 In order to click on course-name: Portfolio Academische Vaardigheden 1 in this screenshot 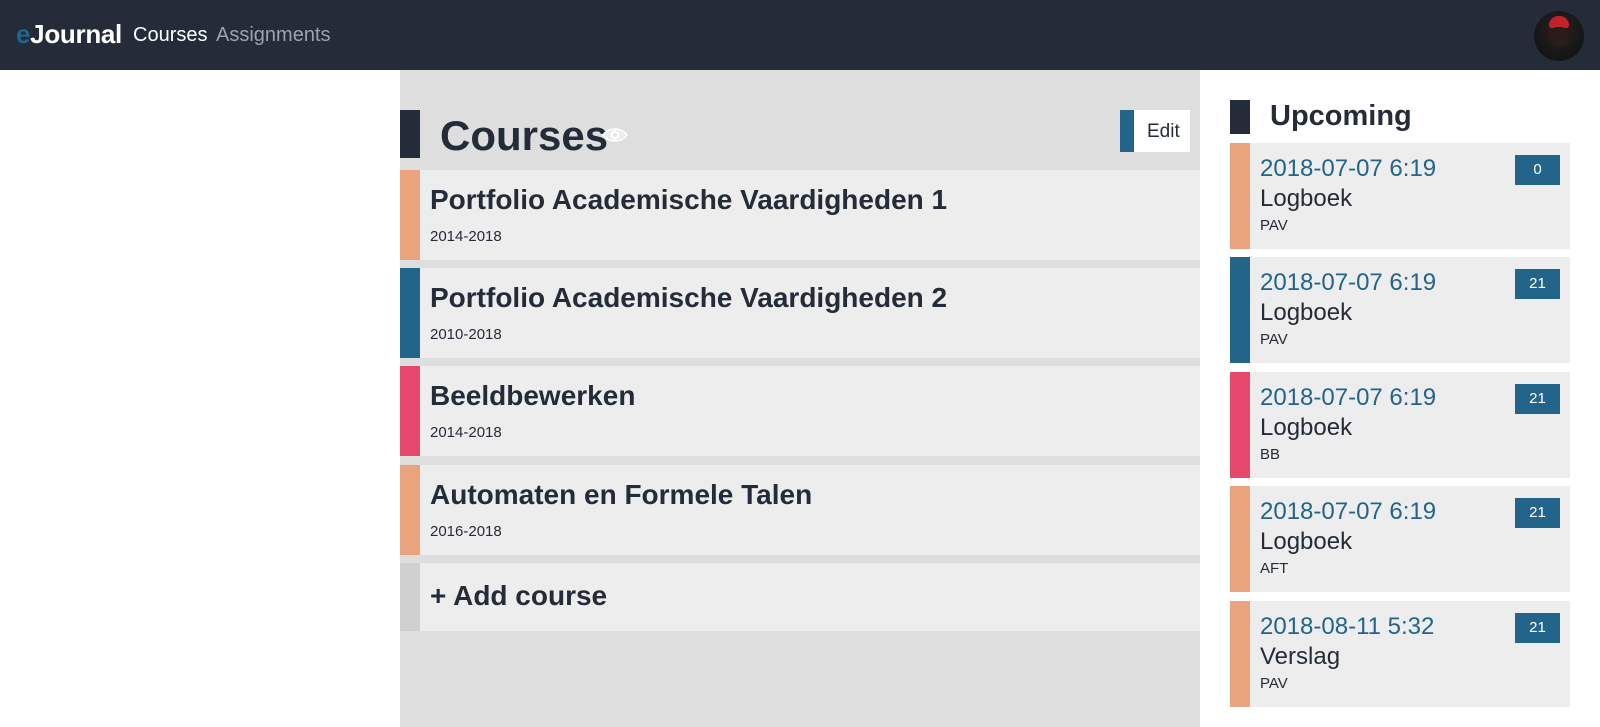, I will do `click(689, 199)`.